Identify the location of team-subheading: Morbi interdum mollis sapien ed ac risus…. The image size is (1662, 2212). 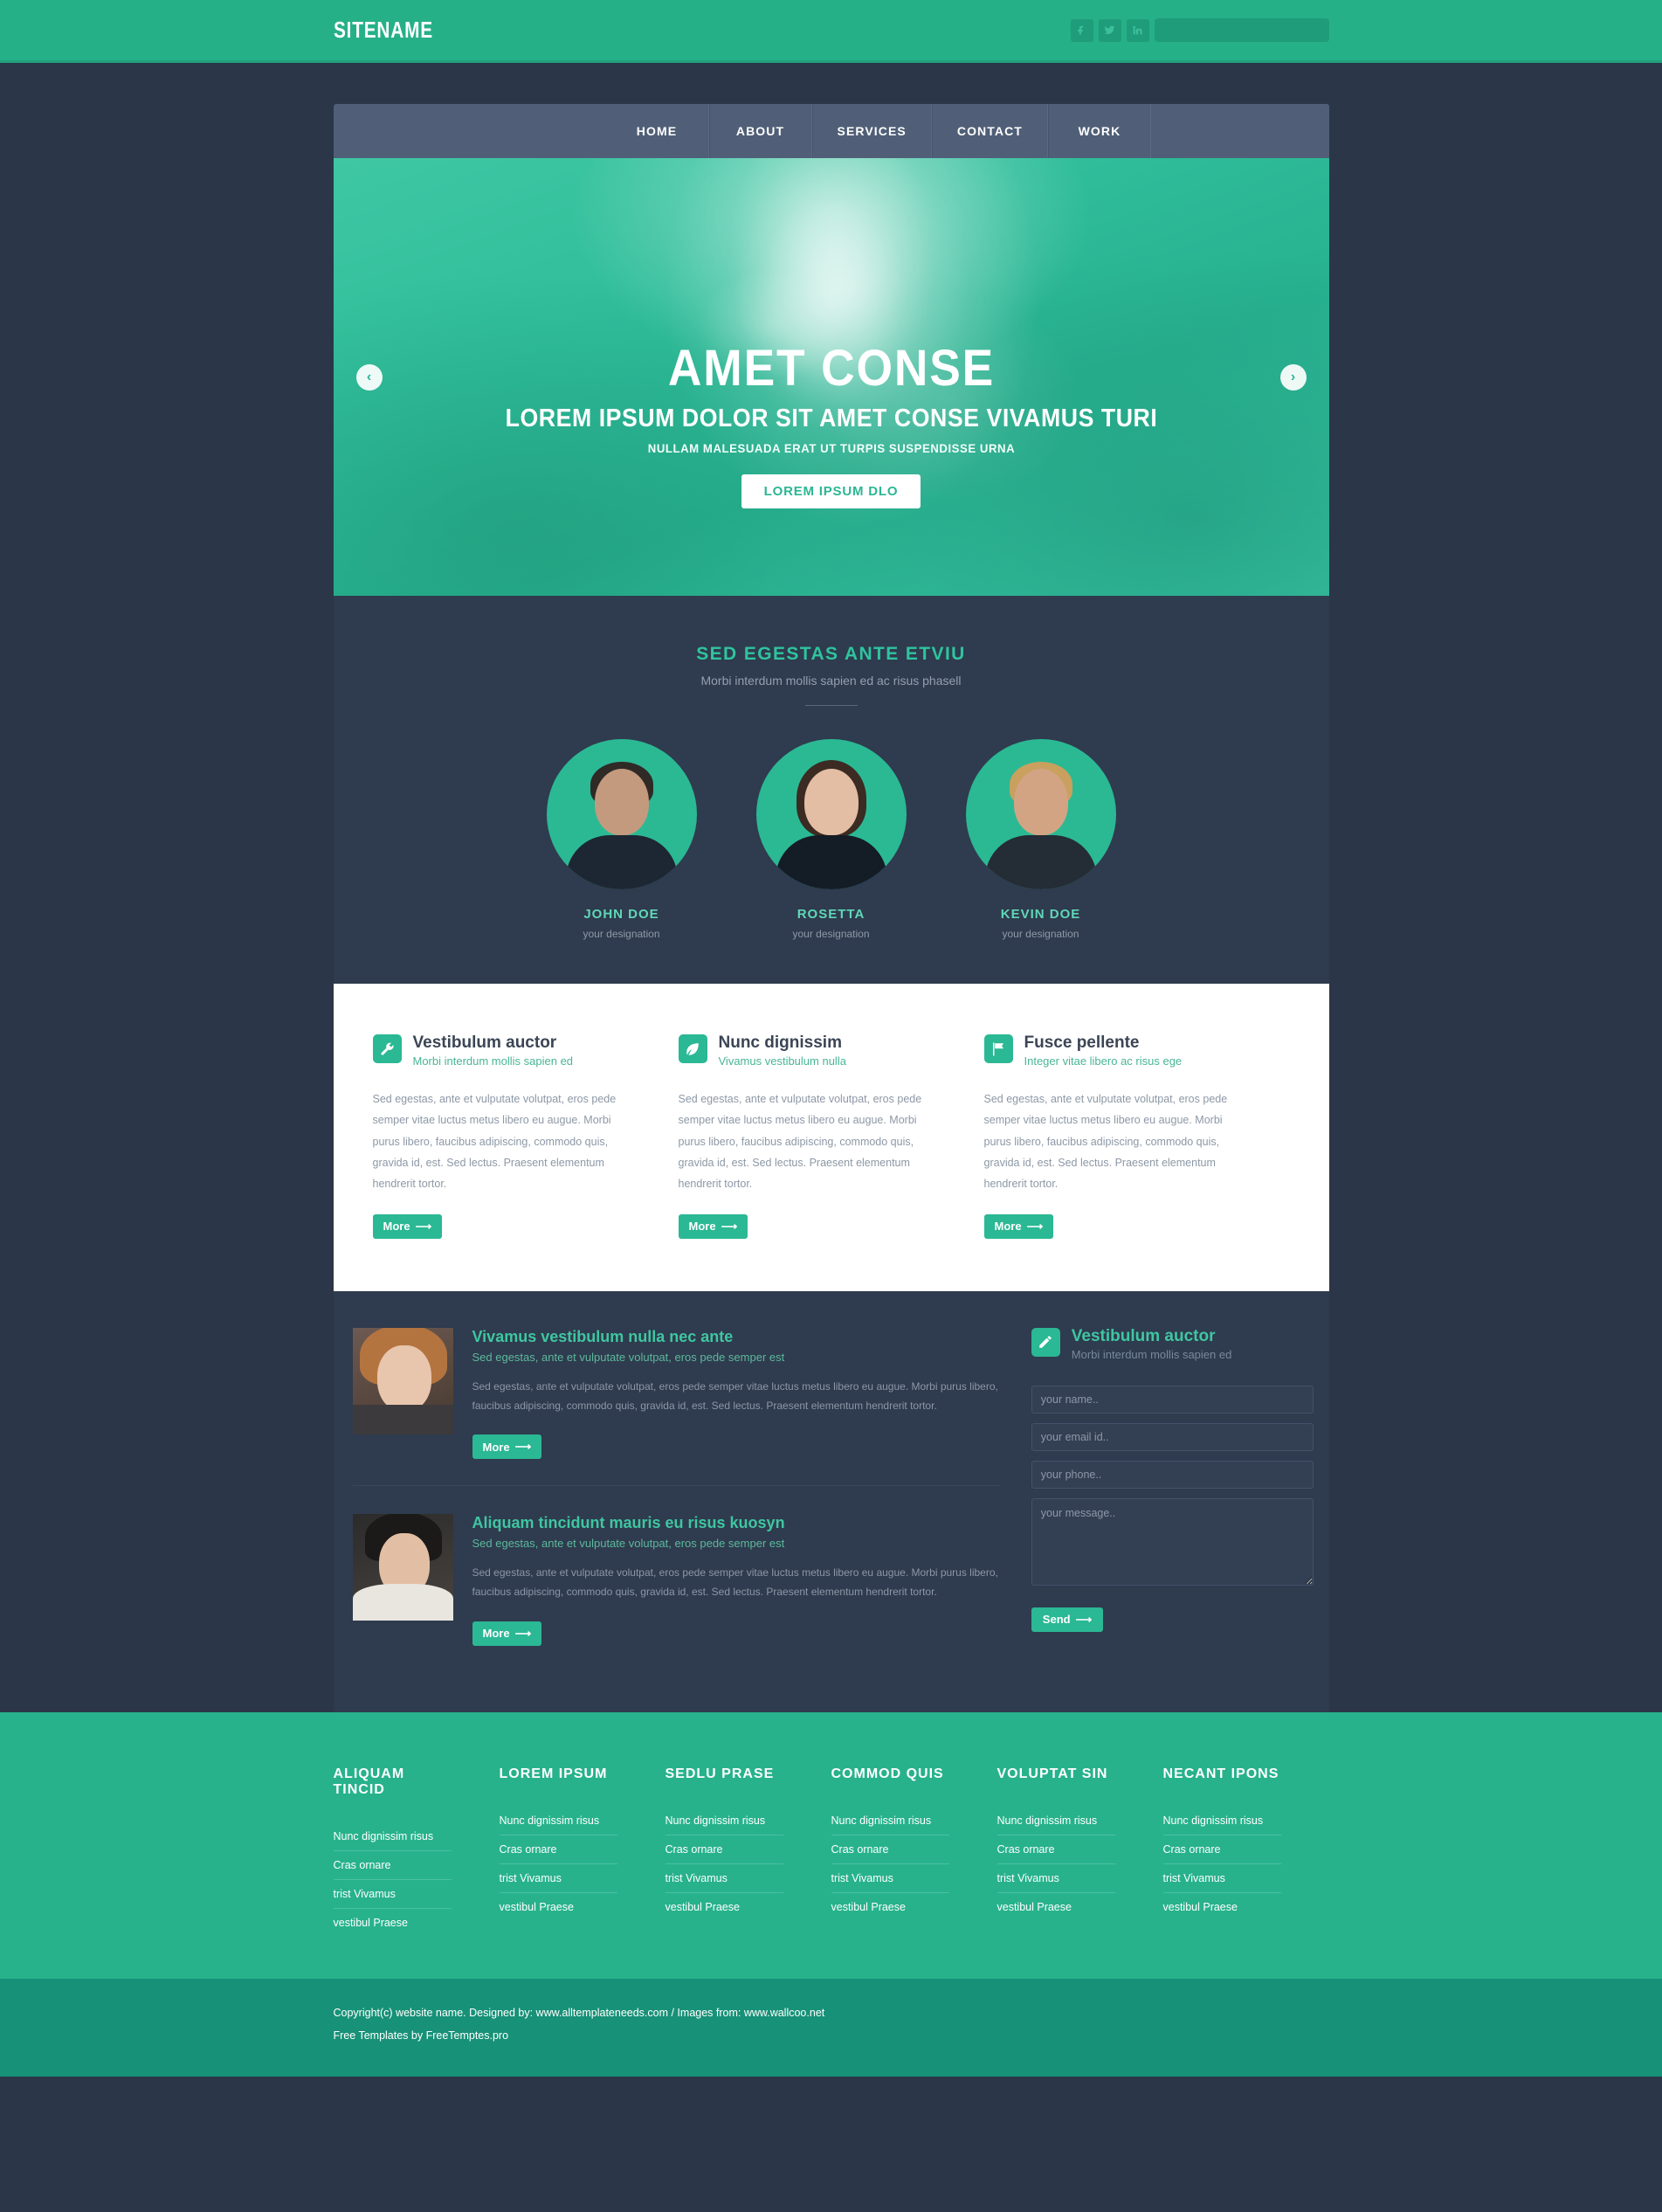
(831, 681).